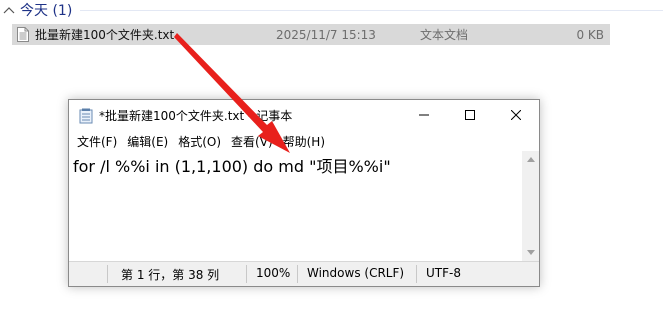  Describe the element at coordinates (97, 141) in the screenshot. I see `menu-file: 文件(F)` at that location.